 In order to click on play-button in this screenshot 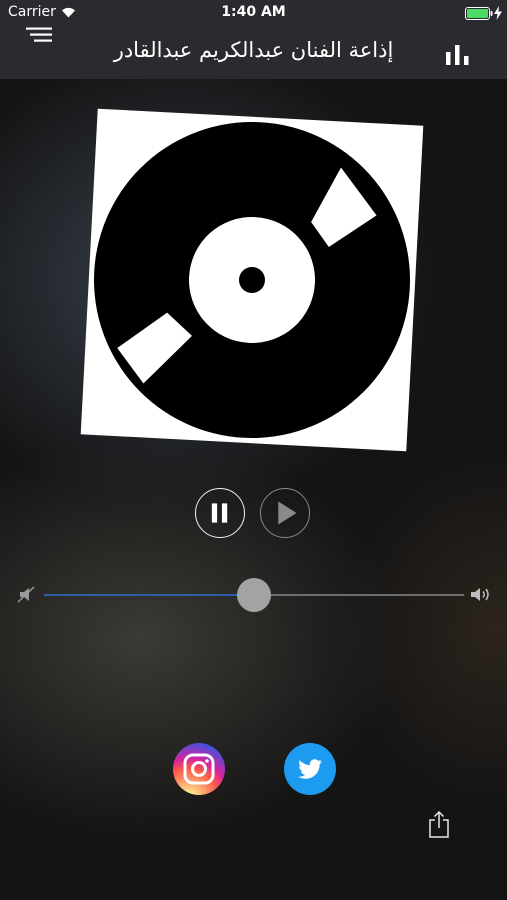, I will do `click(285, 513)`.